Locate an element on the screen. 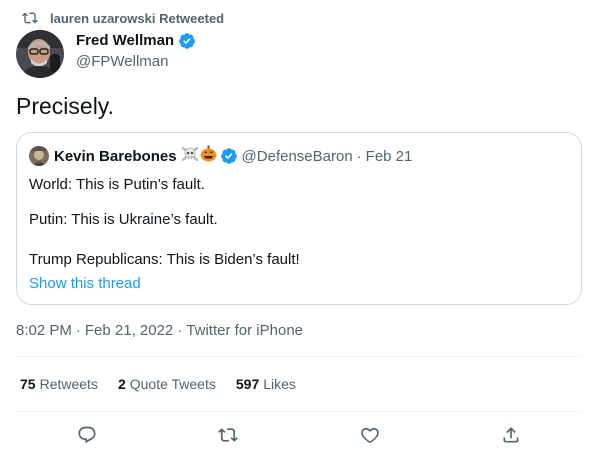 This screenshot has width=598, height=459. likes-stat: 597 Likes is located at coordinates (266, 384).